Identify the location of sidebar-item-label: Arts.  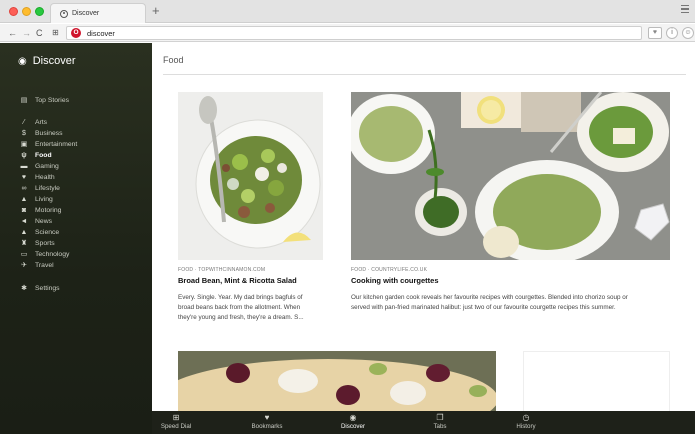
(41, 122).